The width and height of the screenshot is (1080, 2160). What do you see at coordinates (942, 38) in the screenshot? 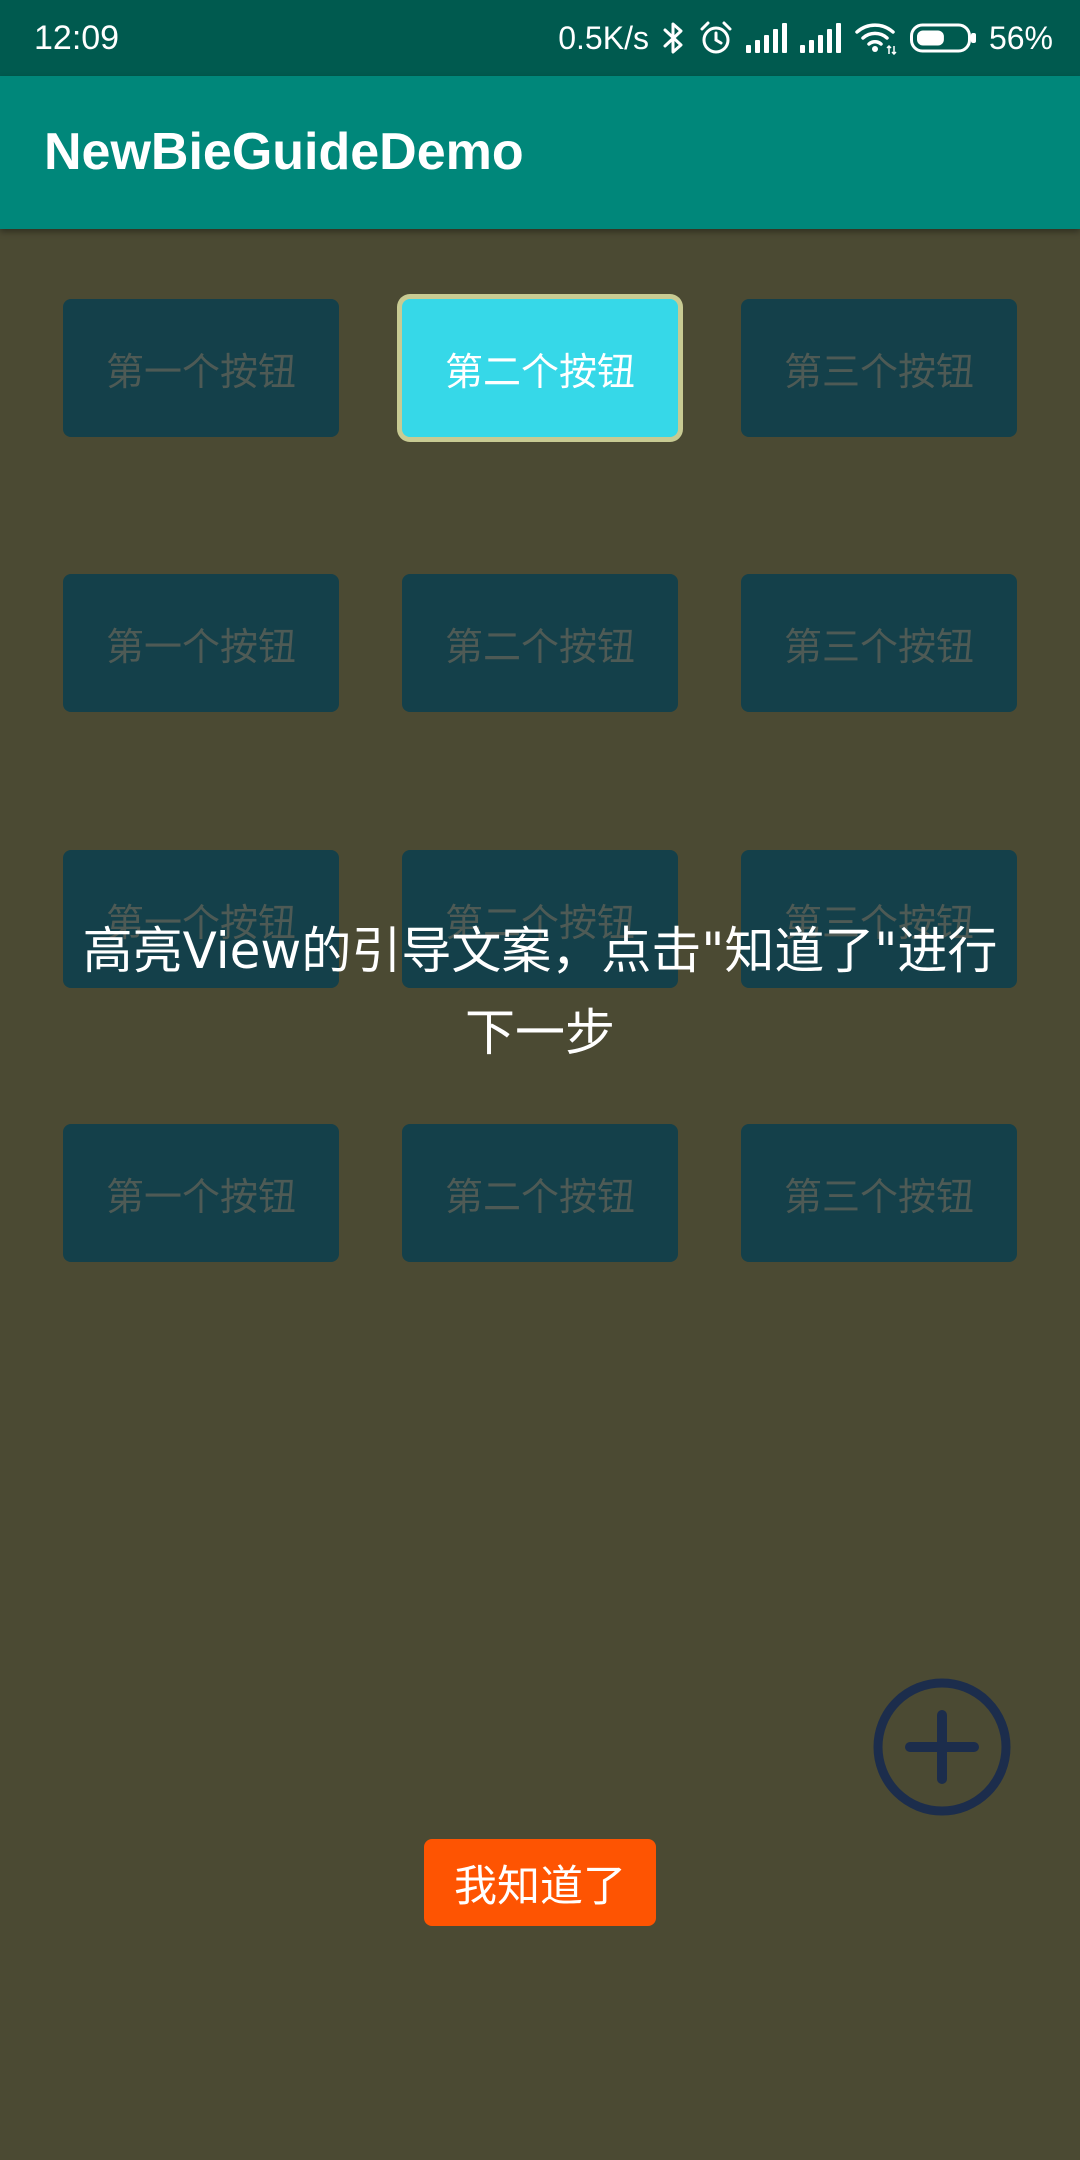
I see `battery-icon` at bounding box center [942, 38].